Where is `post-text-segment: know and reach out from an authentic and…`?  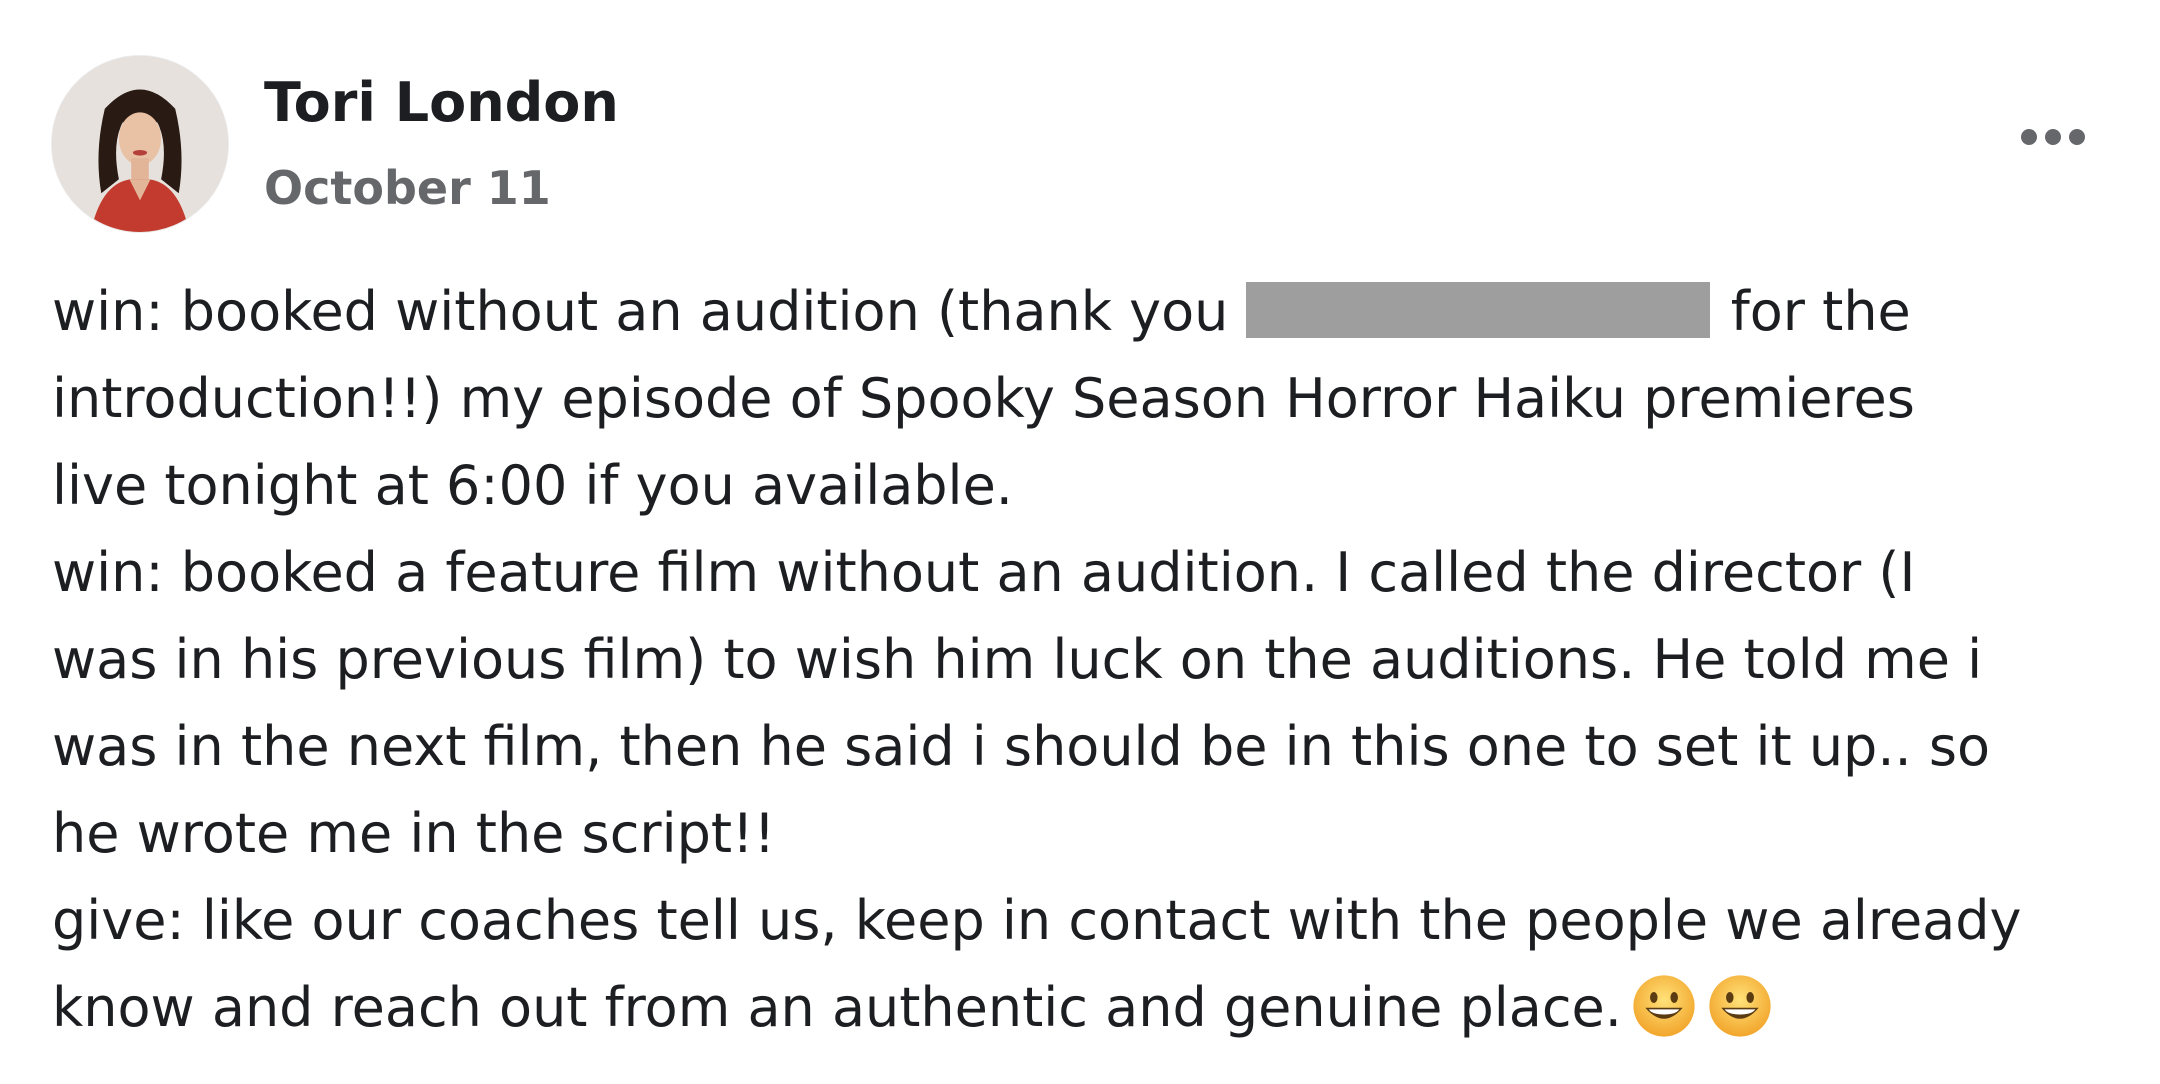
post-text-segment: know and reach out from an authentic and… is located at coordinates (837, 1007).